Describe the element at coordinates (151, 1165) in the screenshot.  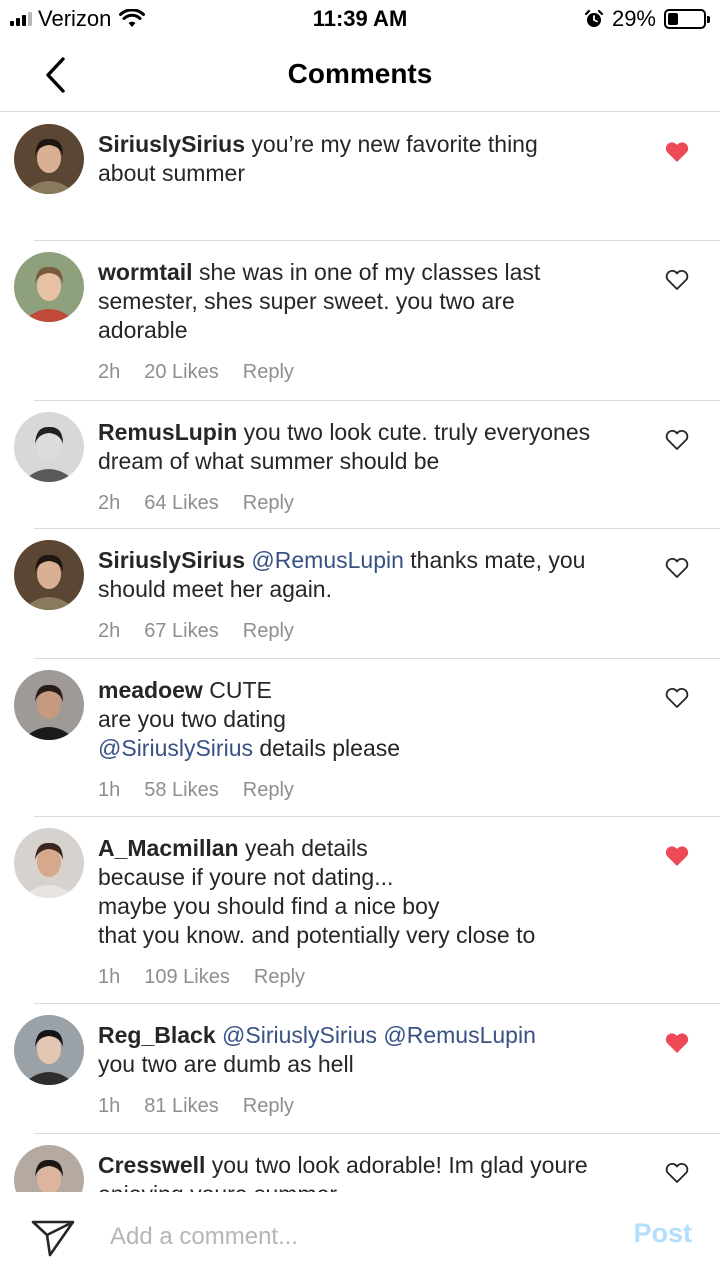
I see `comment-username: Cresswell` at that location.